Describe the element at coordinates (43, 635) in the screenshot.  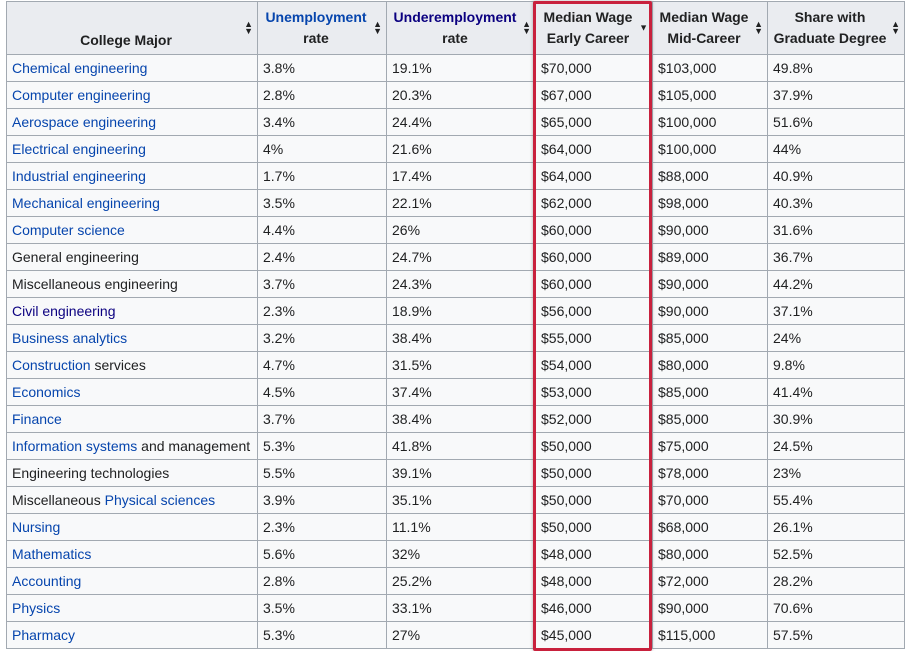
I see `major-link: Pharmacy` at that location.